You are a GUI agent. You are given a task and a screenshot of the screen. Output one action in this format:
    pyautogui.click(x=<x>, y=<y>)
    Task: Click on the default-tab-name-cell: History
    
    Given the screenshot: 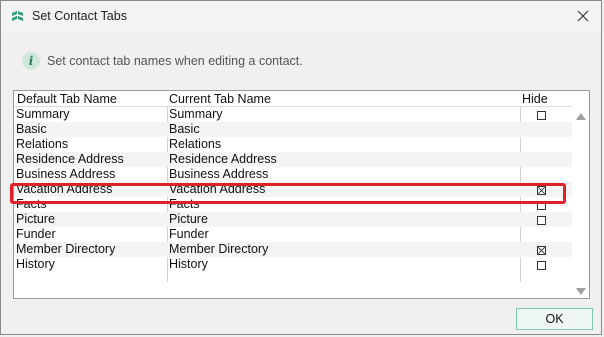 What is the action you would take?
    pyautogui.click(x=35, y=264)
    